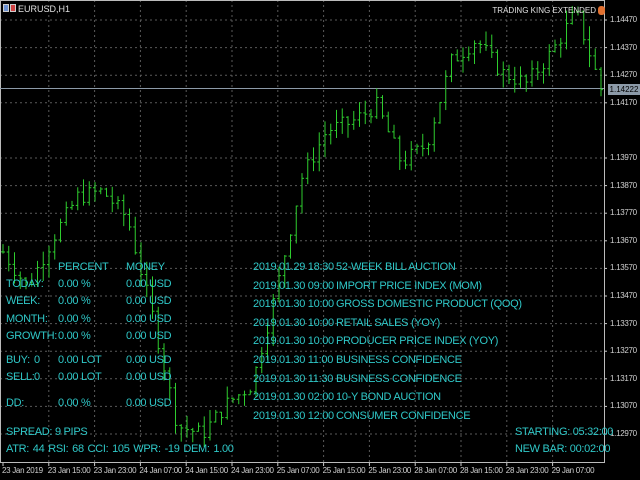 The height and width of the screenshot is (480, 640). Describe the element at coordinates (623, 157) in the screenshot. I see `price-tick-label: 1.13970` at that location.